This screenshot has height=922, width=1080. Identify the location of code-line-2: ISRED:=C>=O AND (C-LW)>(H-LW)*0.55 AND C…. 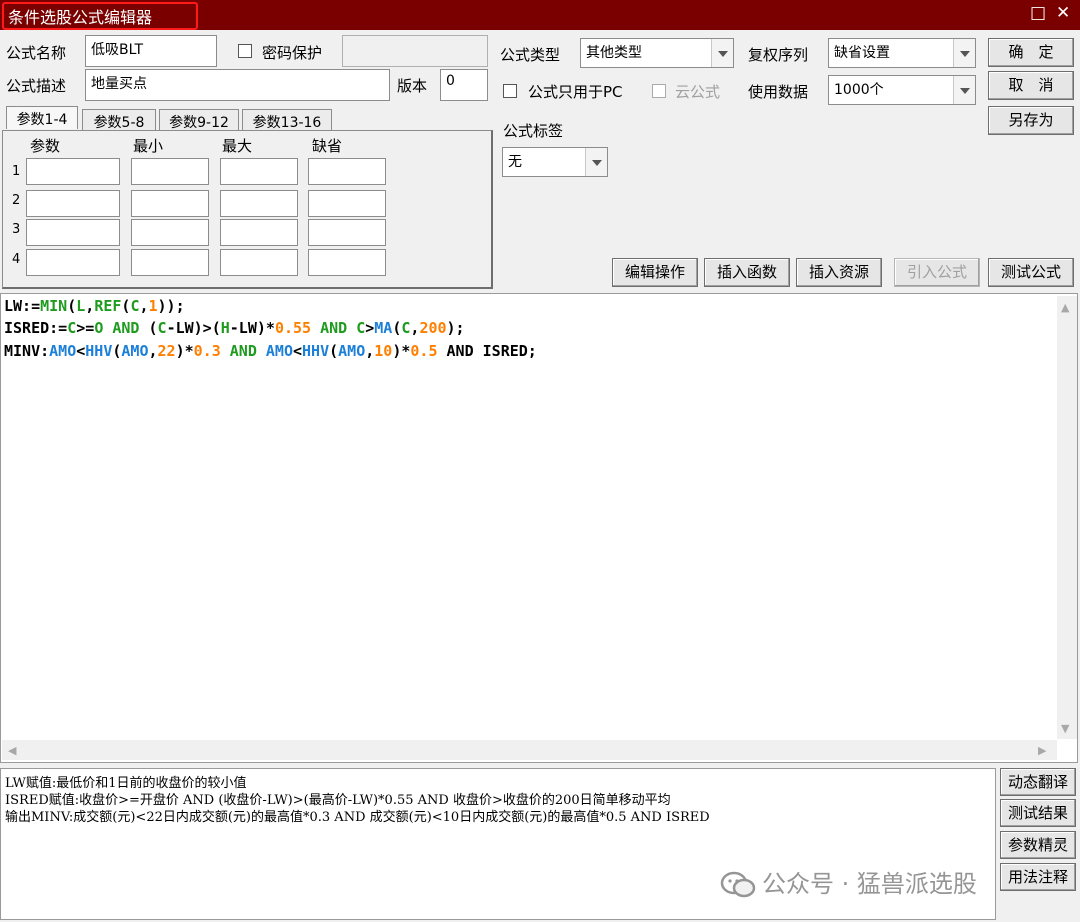
(234, 328).